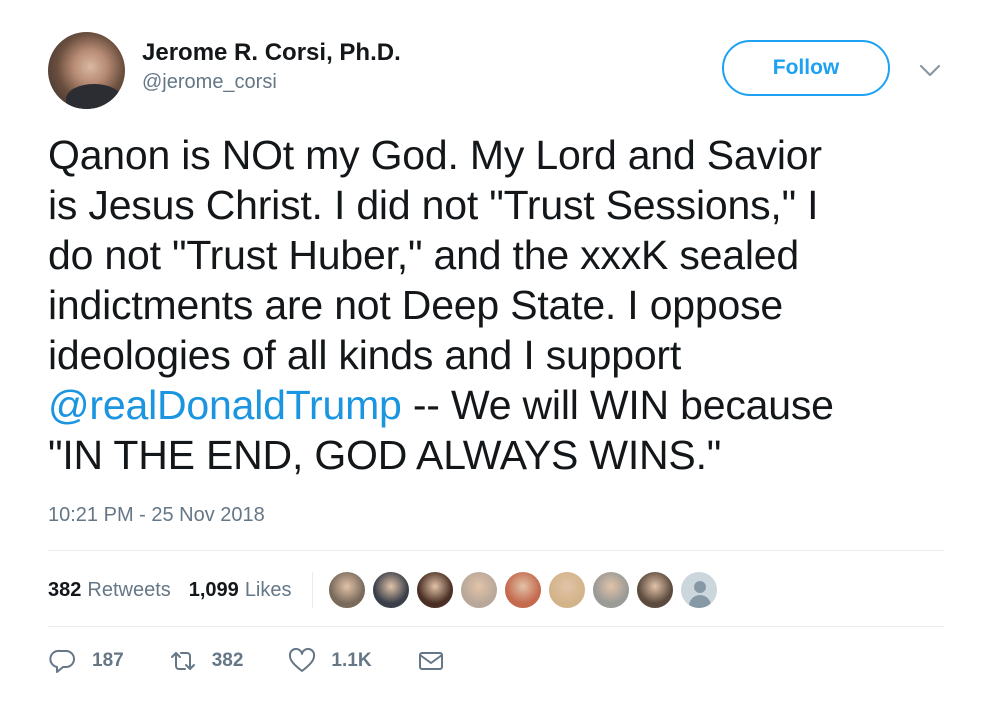  What do you see at coordinates (698, 590) in the screenshot?
I see `default-avatar-icon` at bounding box center [698, 590].